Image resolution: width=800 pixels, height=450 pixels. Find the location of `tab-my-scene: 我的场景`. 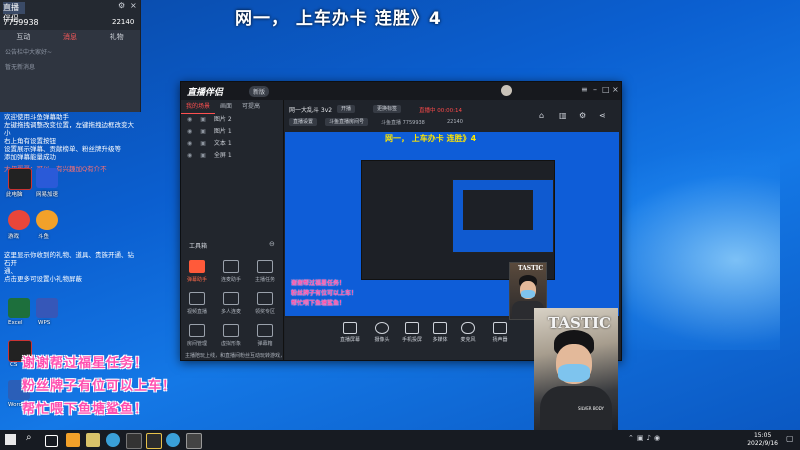

tab-my-scene: 我的场景 is located at coordinates (198, 107).